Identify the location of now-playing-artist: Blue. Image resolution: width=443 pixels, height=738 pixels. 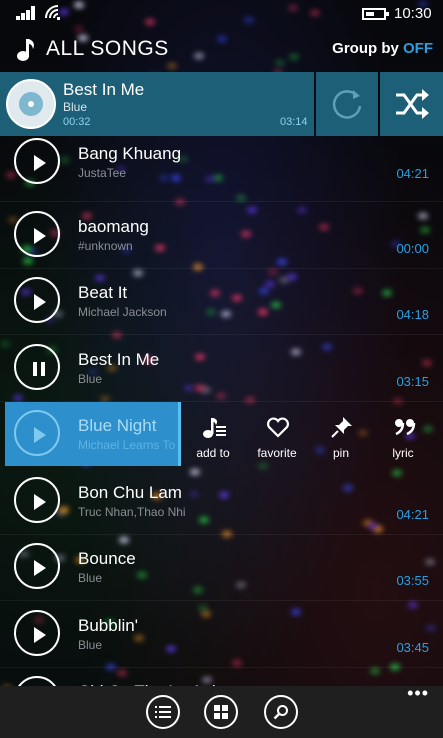
(75, 107).